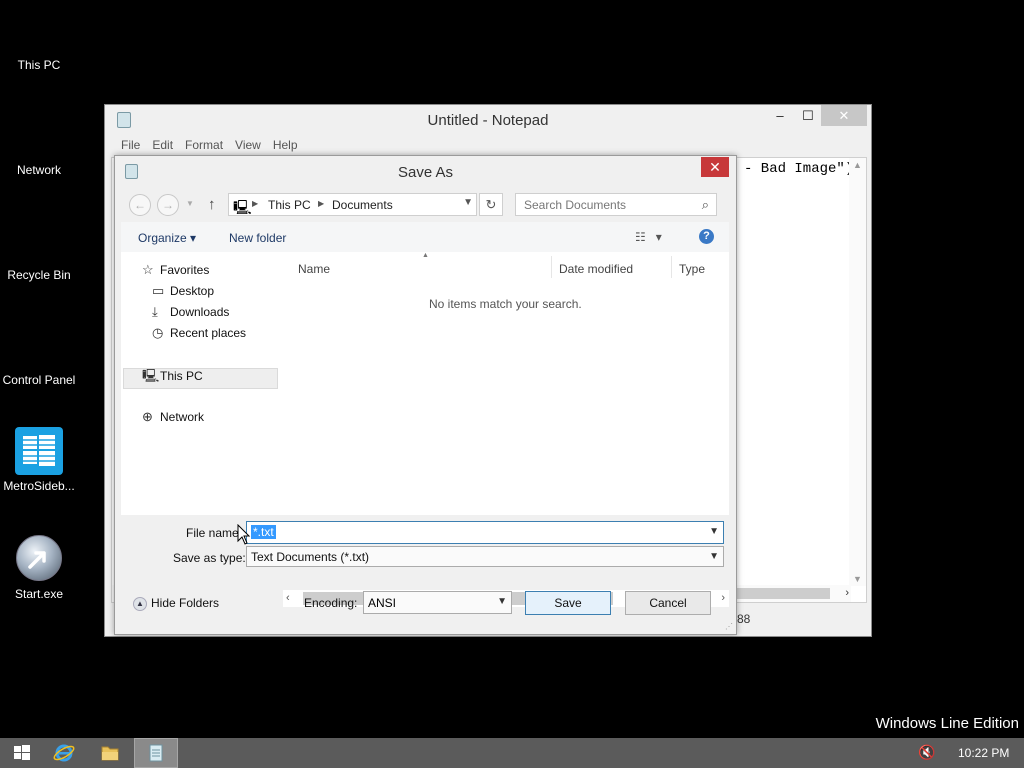  I want to click on notepad-vertical-scrollbar: ▲ ▼, so click(857, 372).